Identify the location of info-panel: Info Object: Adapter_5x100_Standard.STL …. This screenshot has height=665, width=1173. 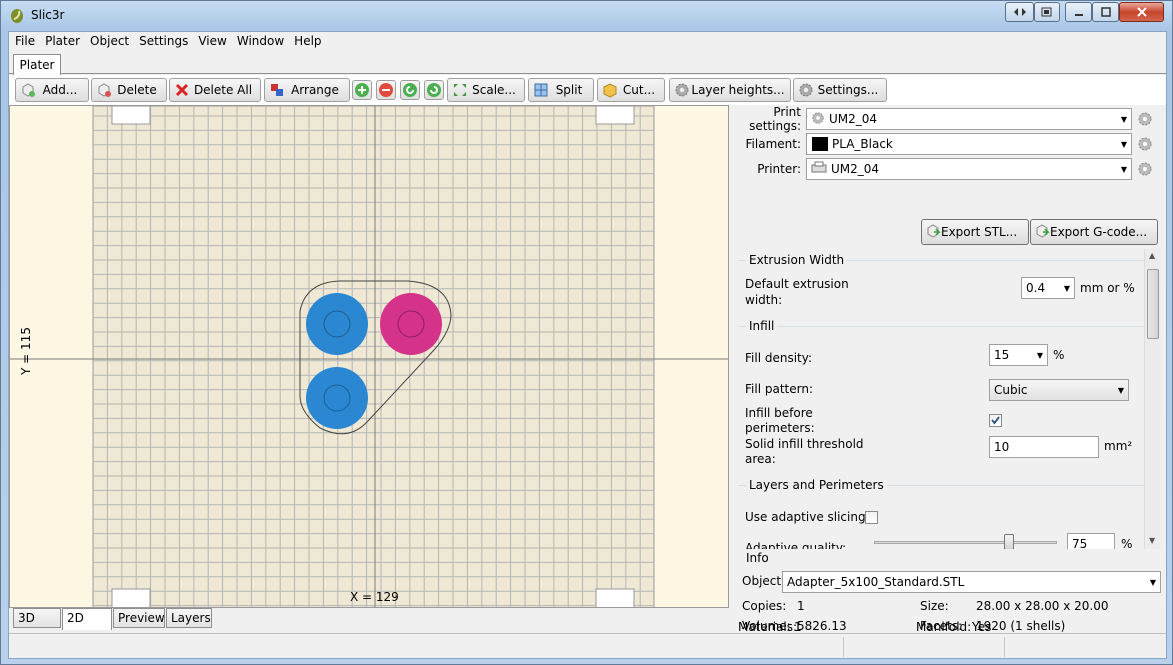
(948, 589).